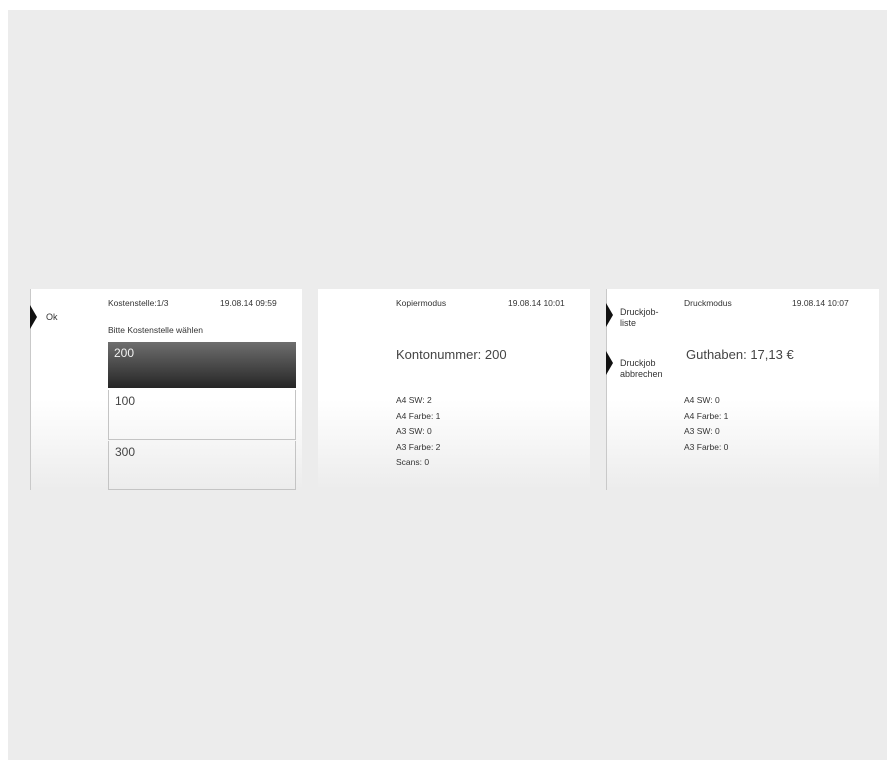 The width and height of the screenshot is (891, 763). I want to click on joblist-softkey-arrow-icon, so click(609, 315).